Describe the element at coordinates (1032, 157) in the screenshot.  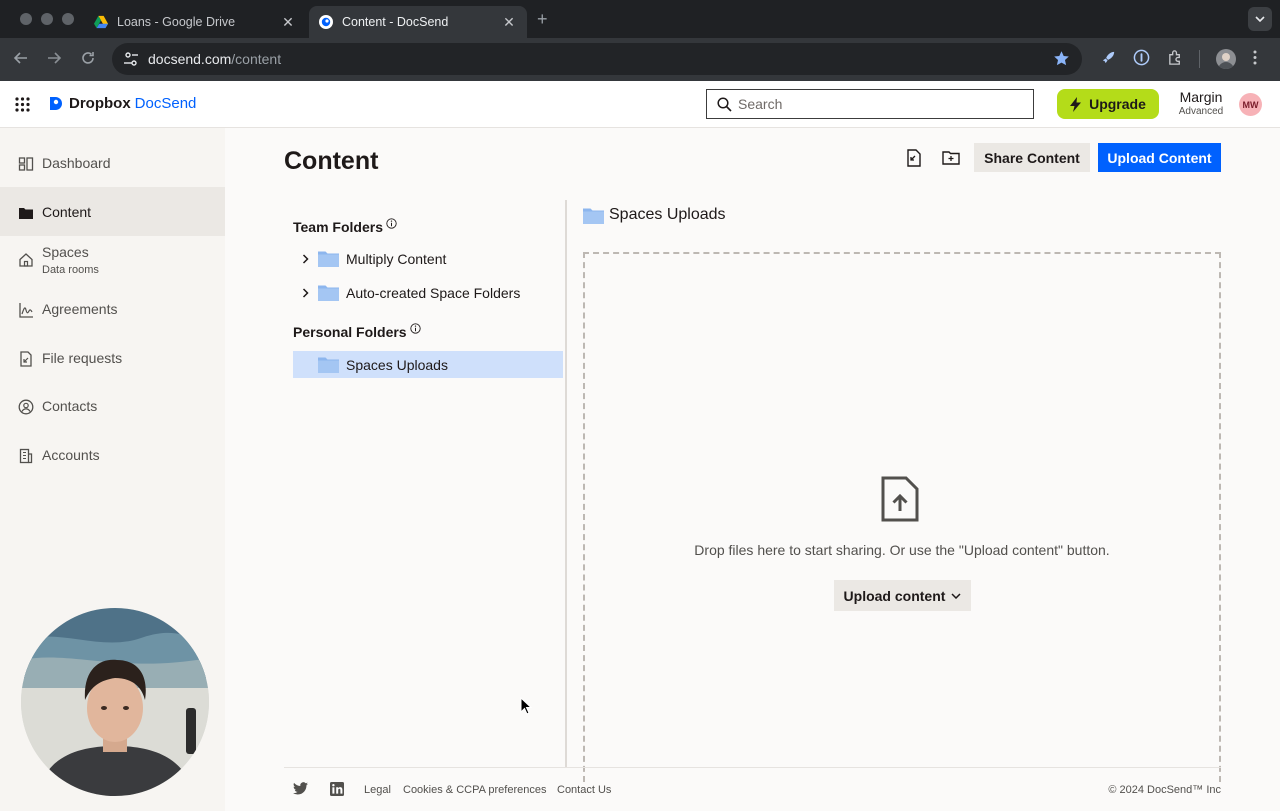
I see `share-content-button: Share Content` at that location.